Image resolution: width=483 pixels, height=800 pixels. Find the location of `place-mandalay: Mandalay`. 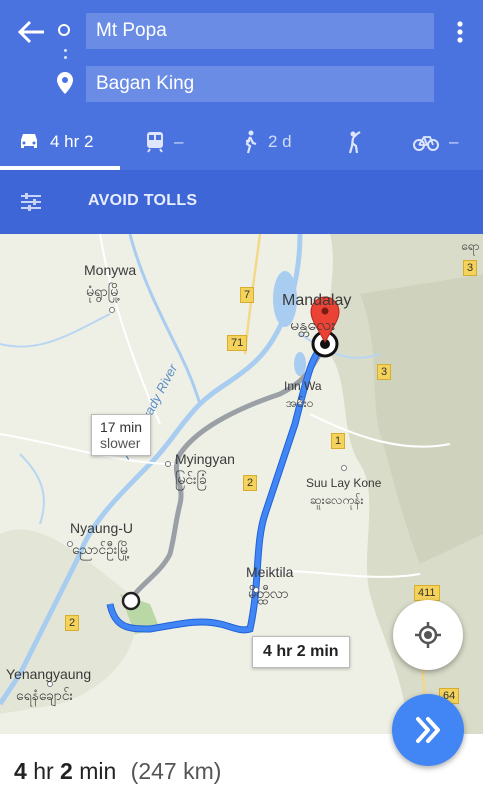

place-mandalay: Mandalay is located at coordinates (317, 300).